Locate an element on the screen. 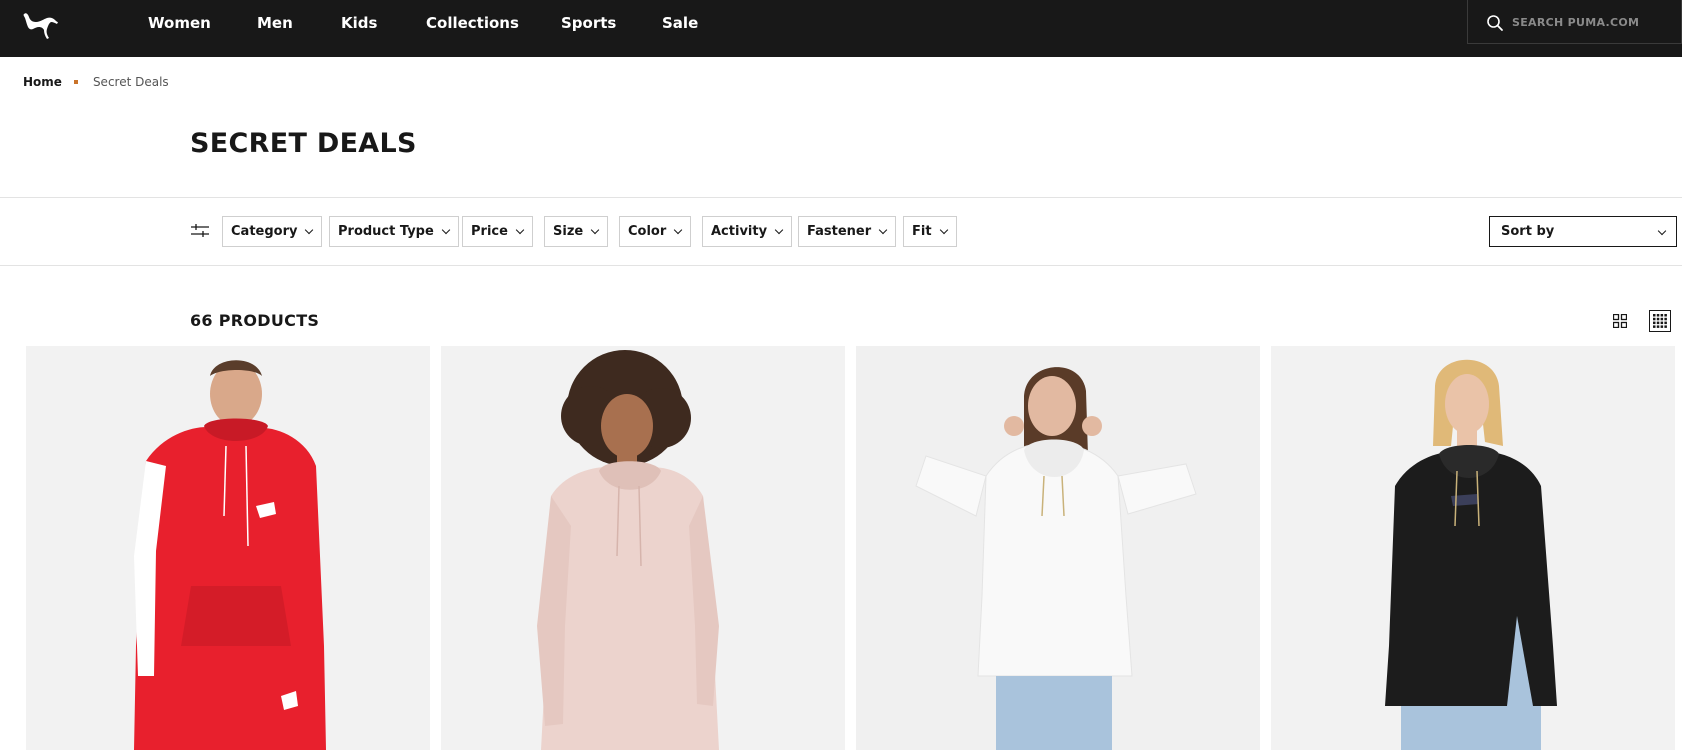  filter-category: Category is located at coordinates (272, 231).